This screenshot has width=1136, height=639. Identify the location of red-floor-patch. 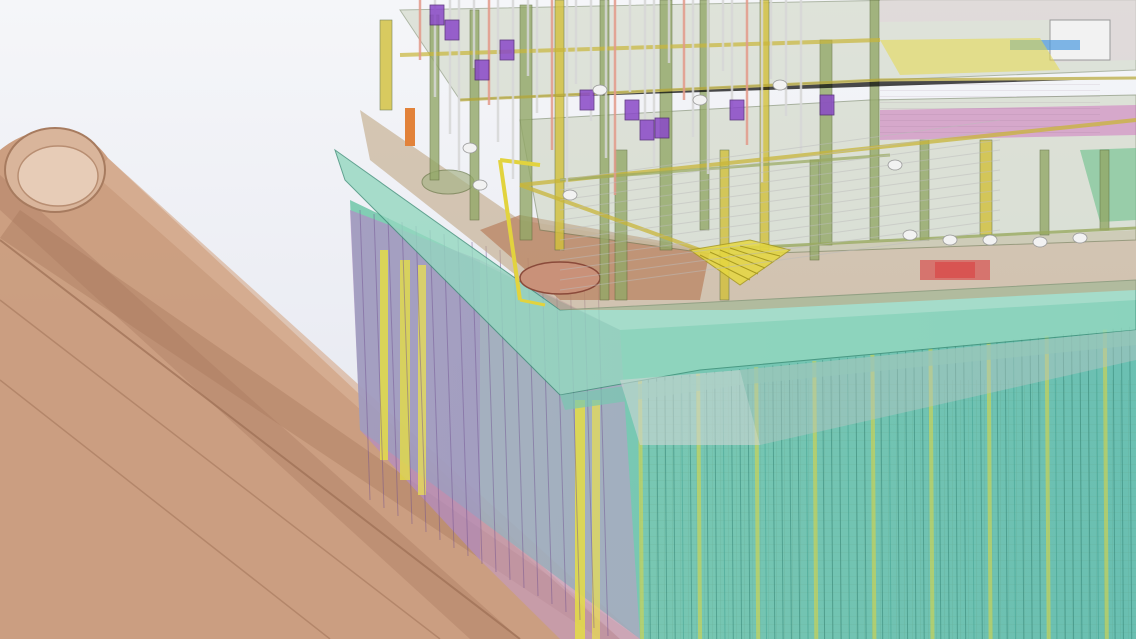
(955, 270).